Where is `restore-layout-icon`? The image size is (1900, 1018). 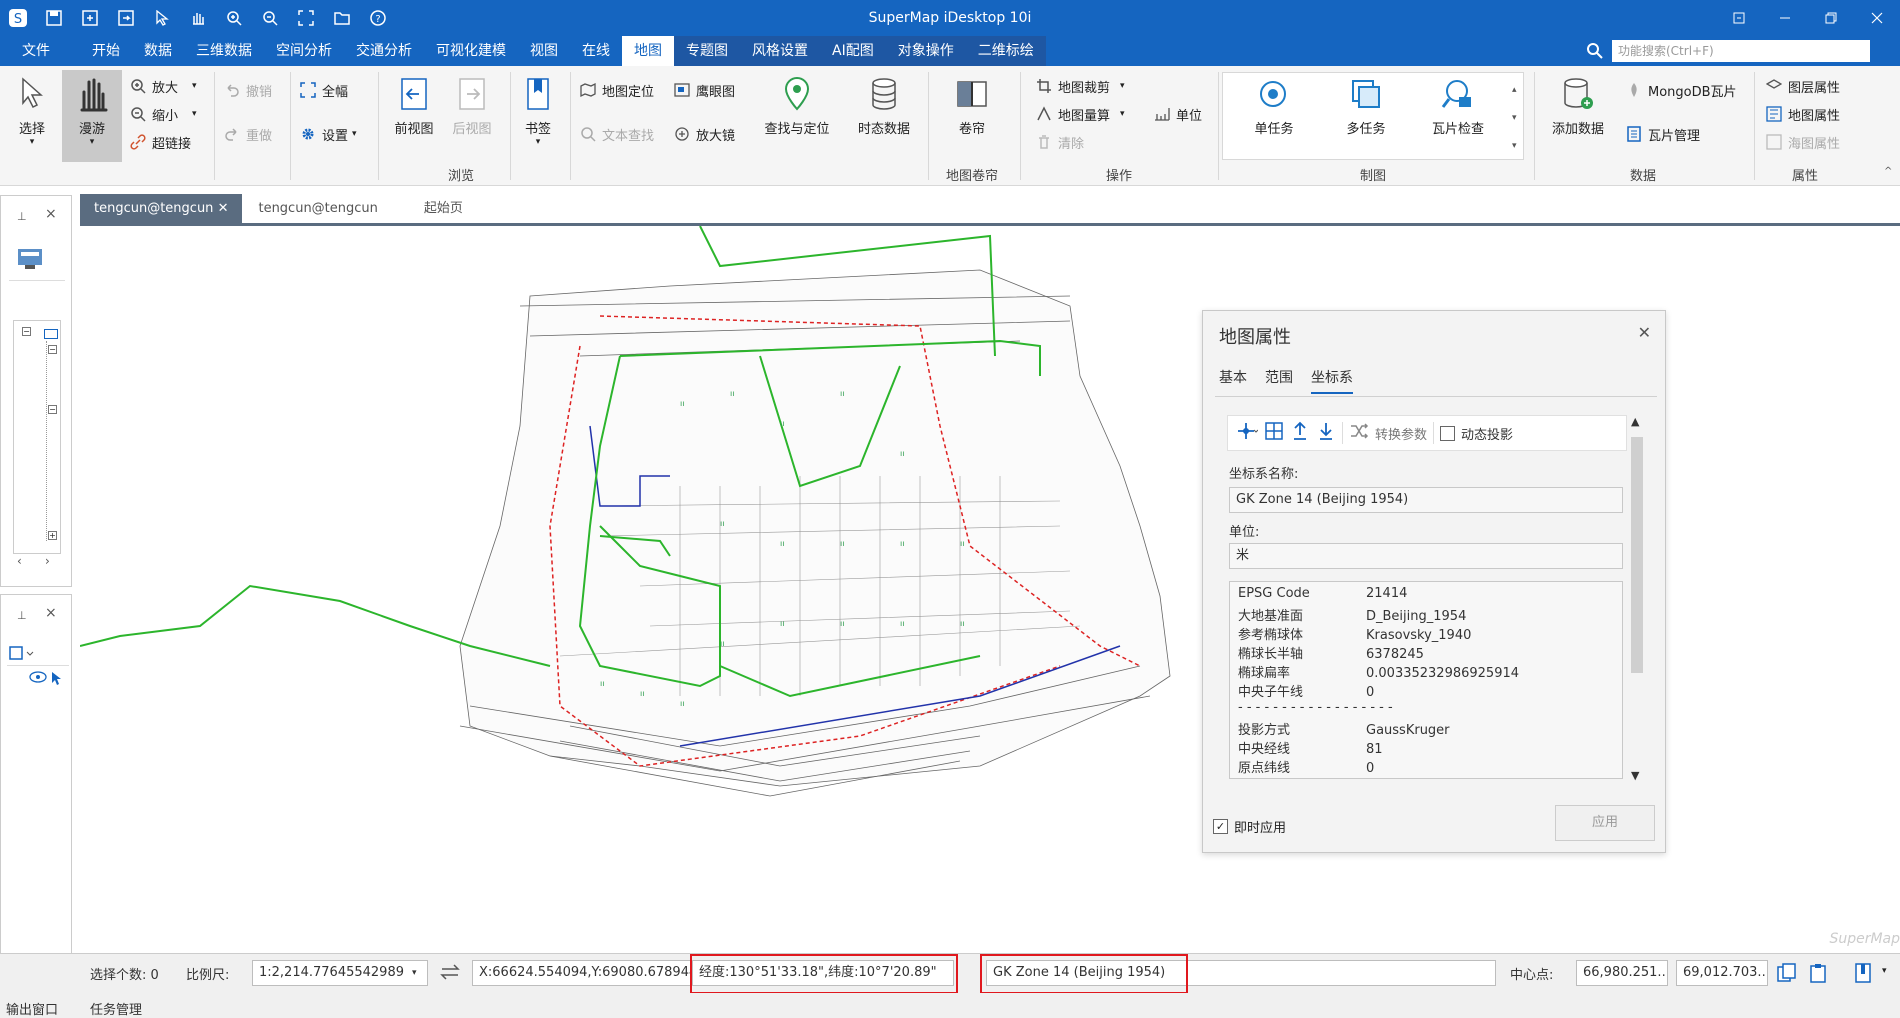 restore-layout-icon is located at coordinates (1739, 18).